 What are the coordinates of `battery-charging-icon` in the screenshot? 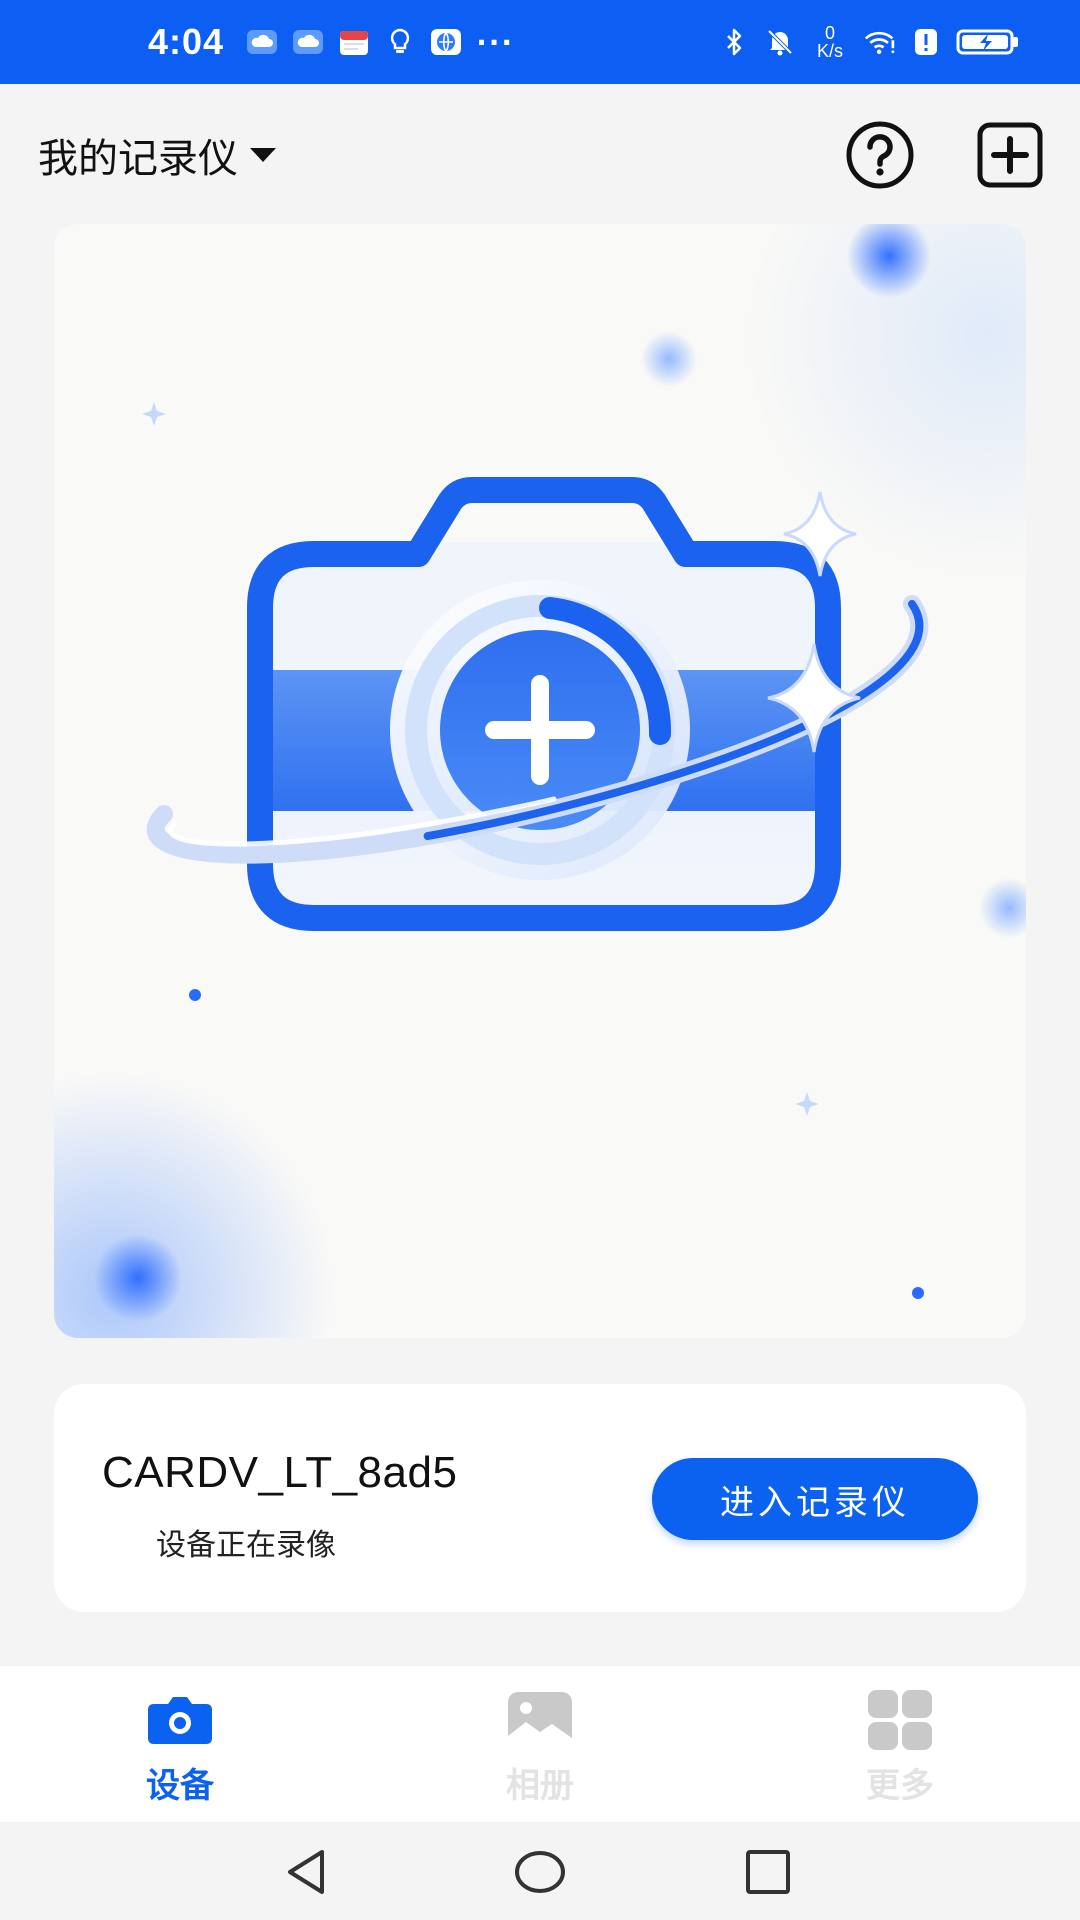 It's located at (988, 42).